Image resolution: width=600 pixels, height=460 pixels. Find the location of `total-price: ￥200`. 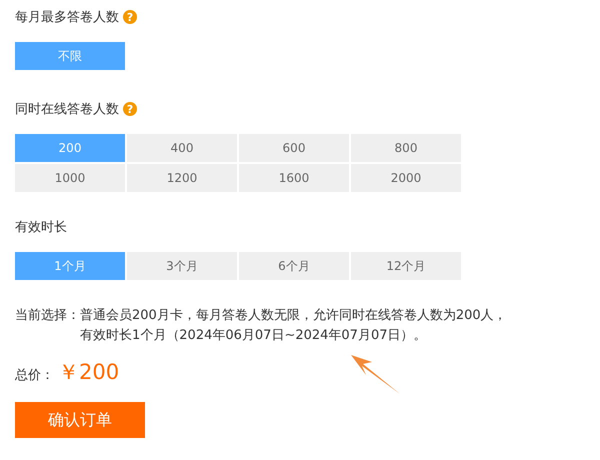

total-price: ￥200 is located at coordinates (89, 372).